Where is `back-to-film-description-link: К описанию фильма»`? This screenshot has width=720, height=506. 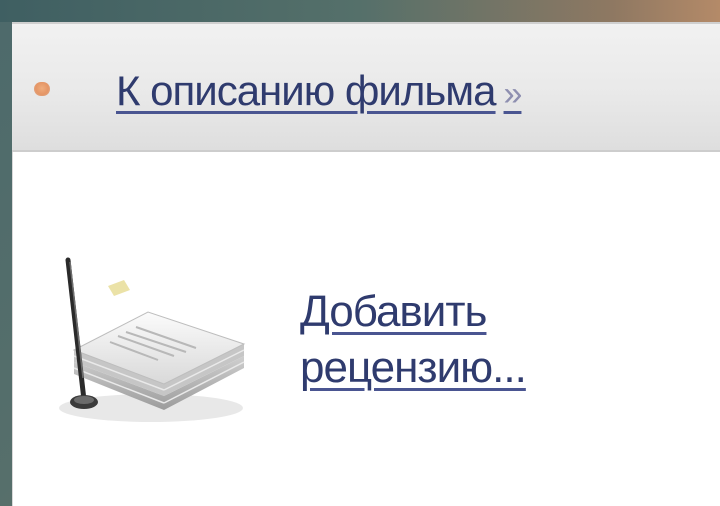 back-to-film-description-link: К описанию фильма» is located at coordinates (319, 92).